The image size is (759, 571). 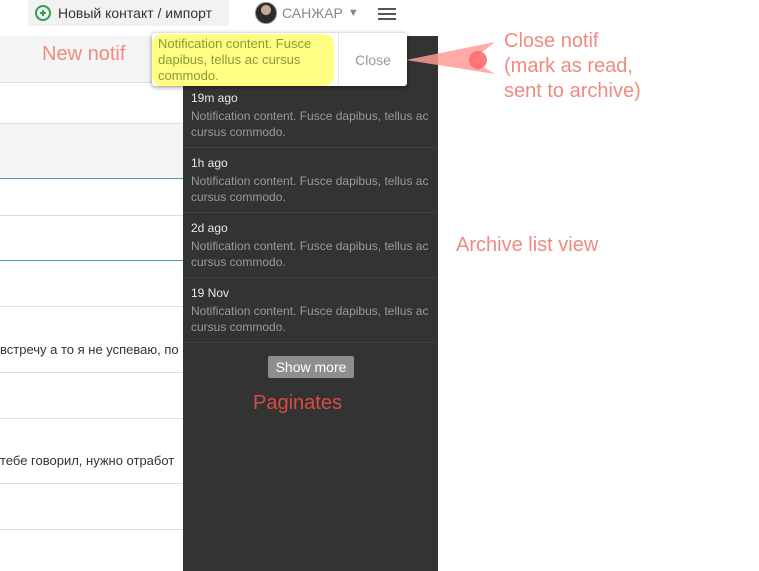 I want to click on annotation-archive-list-view: Archive list view, so click(x=527, y=245).